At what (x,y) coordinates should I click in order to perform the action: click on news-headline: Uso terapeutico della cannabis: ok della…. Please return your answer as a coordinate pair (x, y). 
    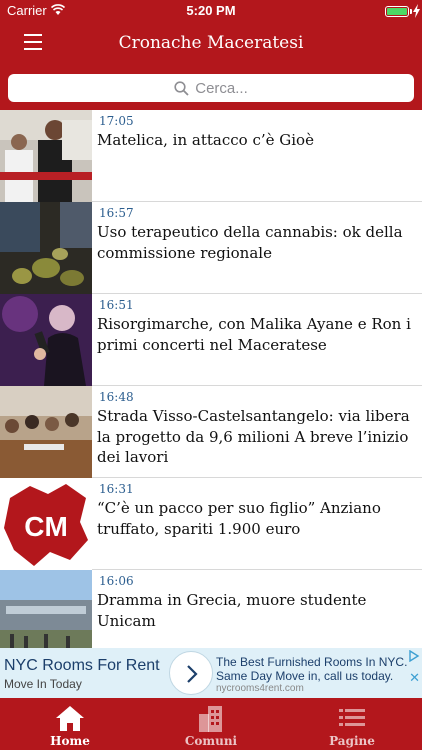
    Looking at the image, I should click on (250, 242).